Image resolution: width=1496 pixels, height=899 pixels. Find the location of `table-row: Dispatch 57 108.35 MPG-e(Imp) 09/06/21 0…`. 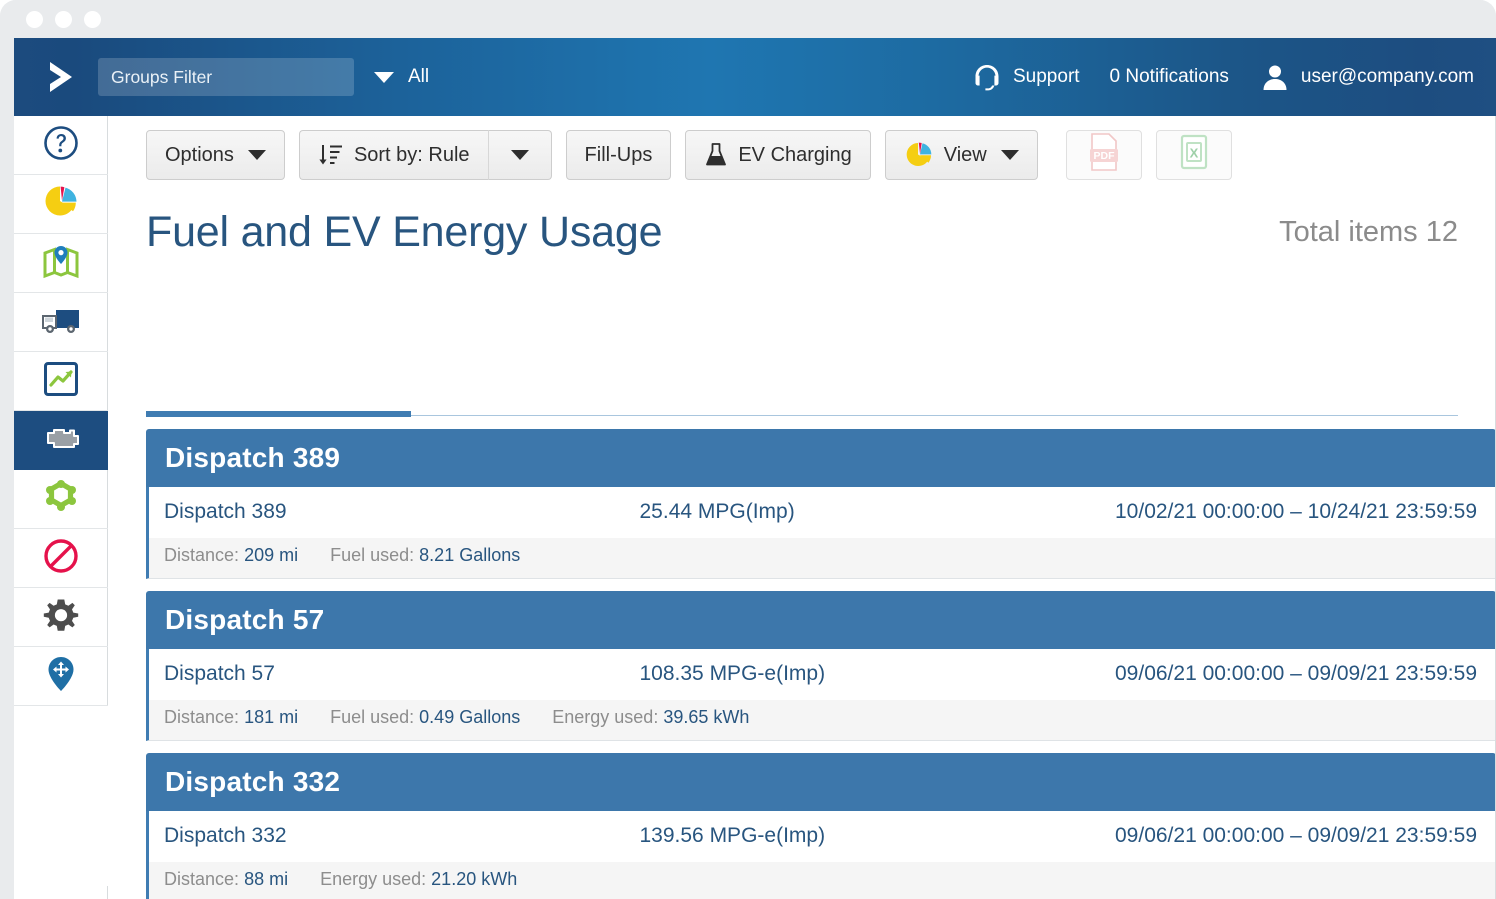

table-row: Dispatch 57 108.35 MPG-e(Imp) 09/06/21 0… is located at coordinates (822, 677).